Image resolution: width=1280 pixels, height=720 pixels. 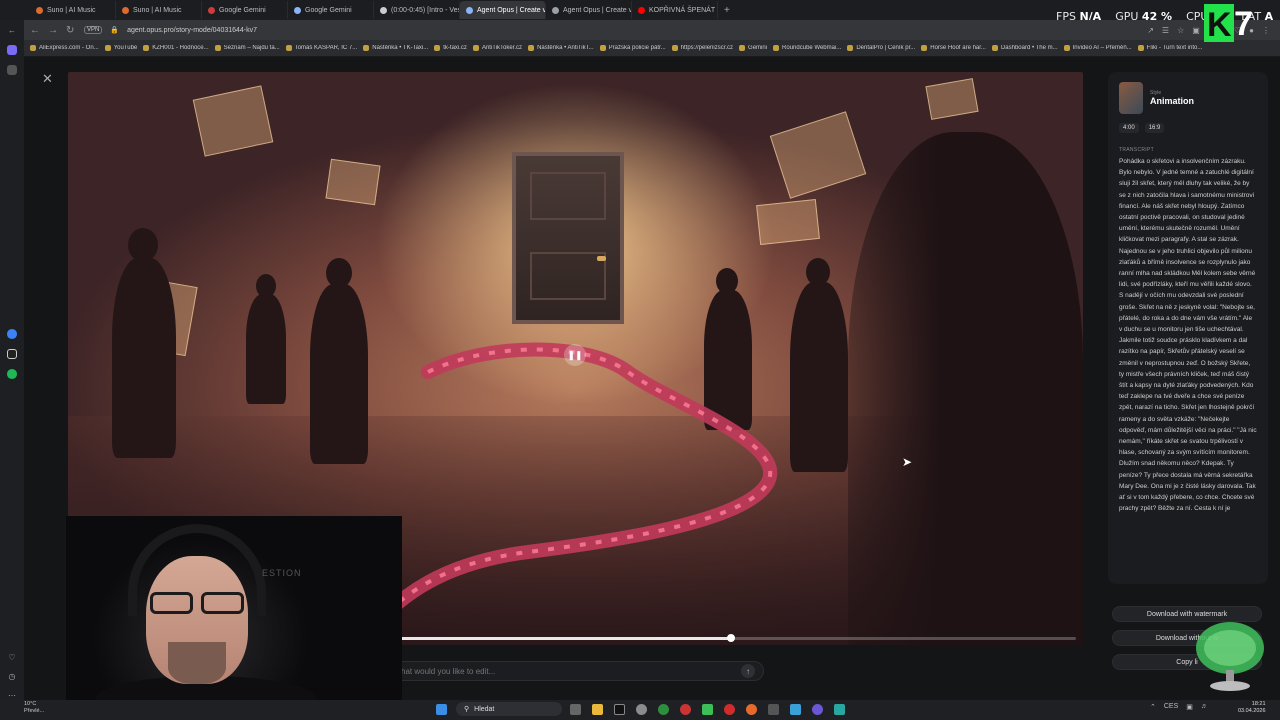 I want to click on more-icon: ⋯, so click(x=12, y=695).